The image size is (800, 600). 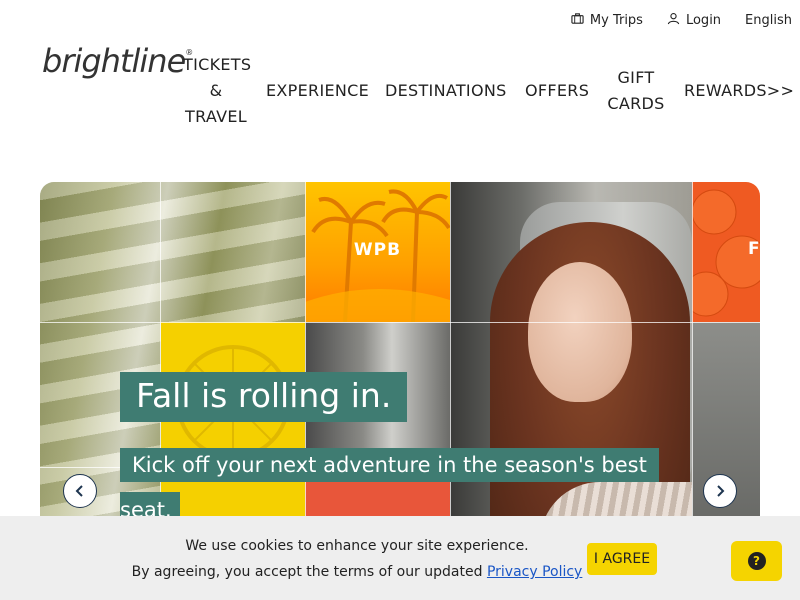 What do you see at coordinates (216, 116) in the screenshot?
I see `nav-tickets-line3: TRAVEL` at bounding box center [216, 116].